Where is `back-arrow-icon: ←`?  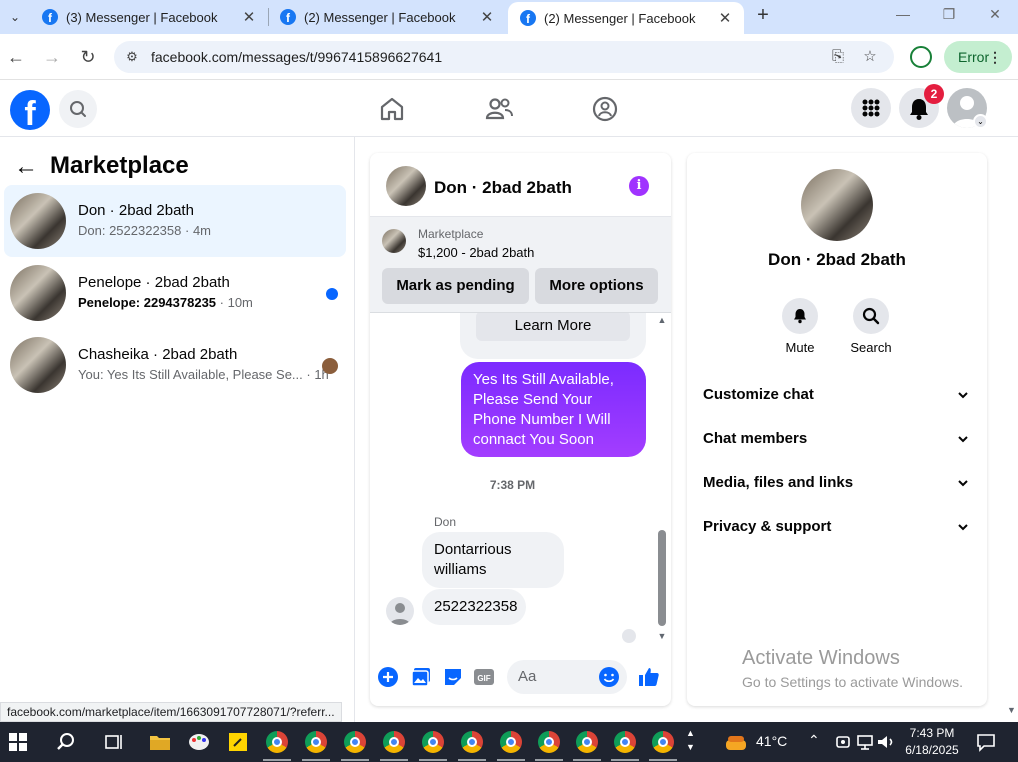 back-arrow-icon: ← is located at coordinates (26, 167).